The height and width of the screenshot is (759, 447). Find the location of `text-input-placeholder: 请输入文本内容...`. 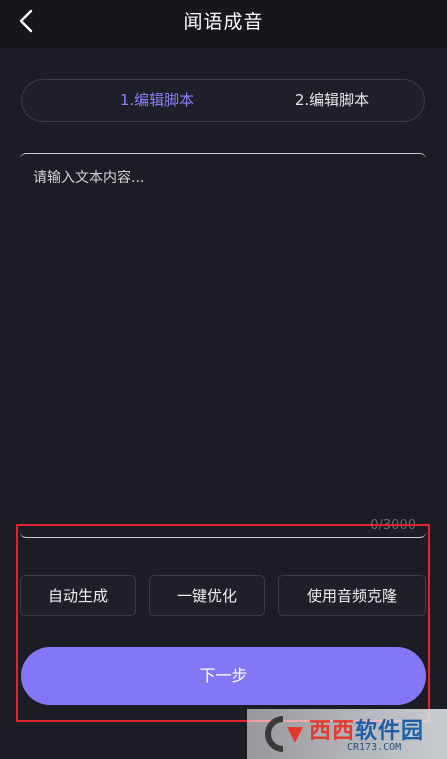

text-input-placeholder: 请输入文本内容... is located at coordinates (89, 178).